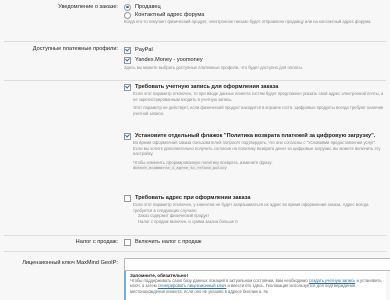  I want to click on address-option: Требовать адрес при оформлении заказа, so click(255, 198).